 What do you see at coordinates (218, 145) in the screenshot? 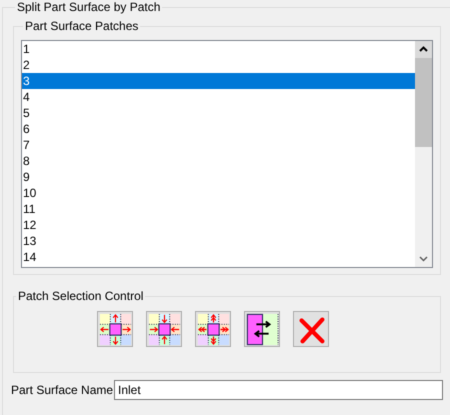
I see `list-item: 7` at bounding box center [218, 145].